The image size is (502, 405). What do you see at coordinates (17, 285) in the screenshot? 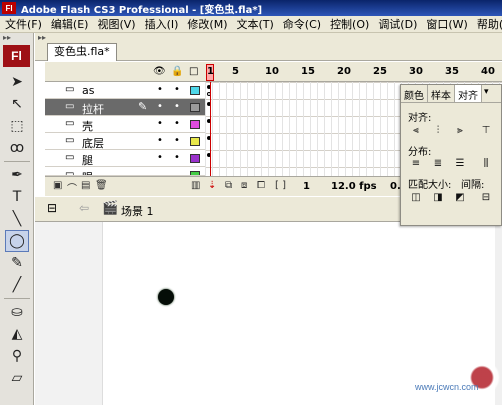
I see `brush-tool-icon: ╱` at bounding box center [17, 285].